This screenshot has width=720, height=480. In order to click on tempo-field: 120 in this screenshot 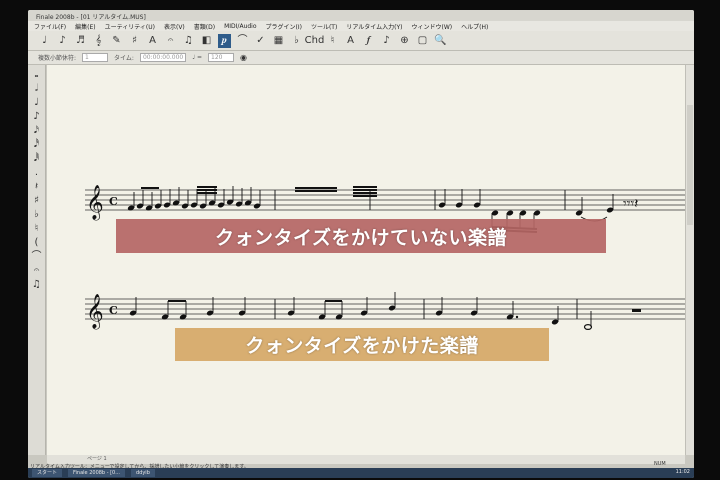, I will do `click(221, 57)`.